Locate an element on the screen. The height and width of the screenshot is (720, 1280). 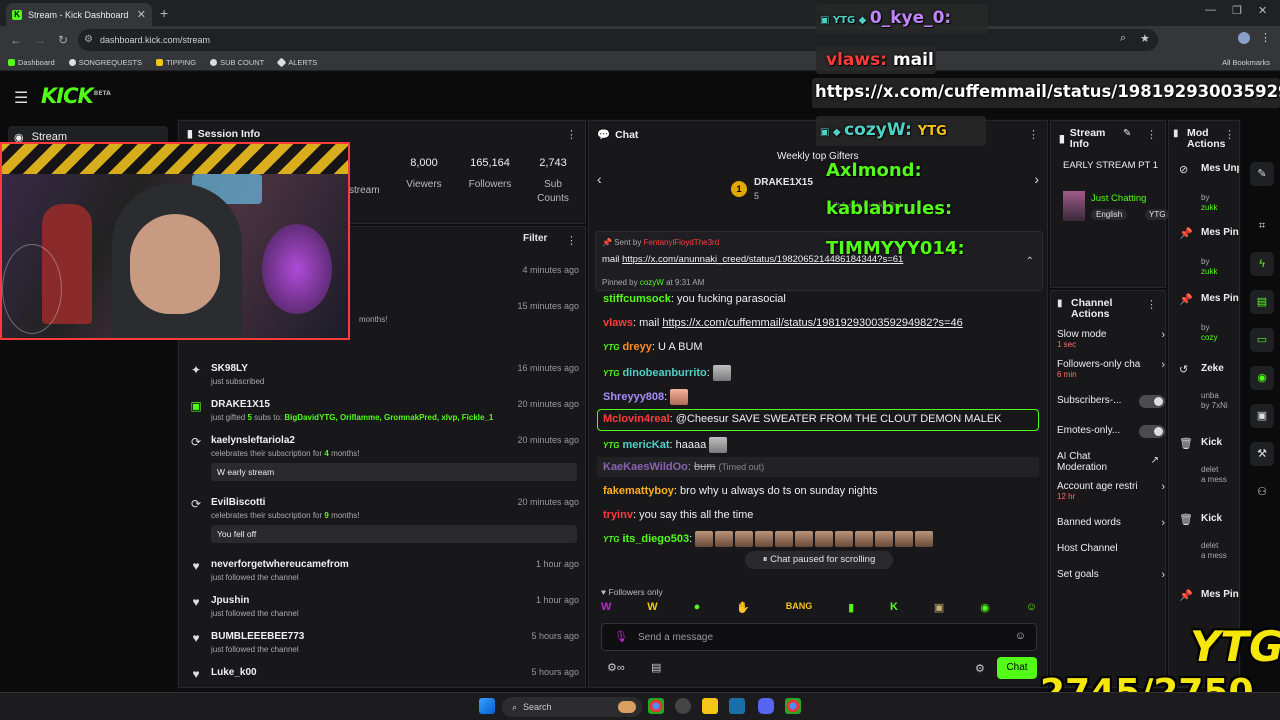
bookmark-dashboard: Dashboard is located at coordinates (31, 62).